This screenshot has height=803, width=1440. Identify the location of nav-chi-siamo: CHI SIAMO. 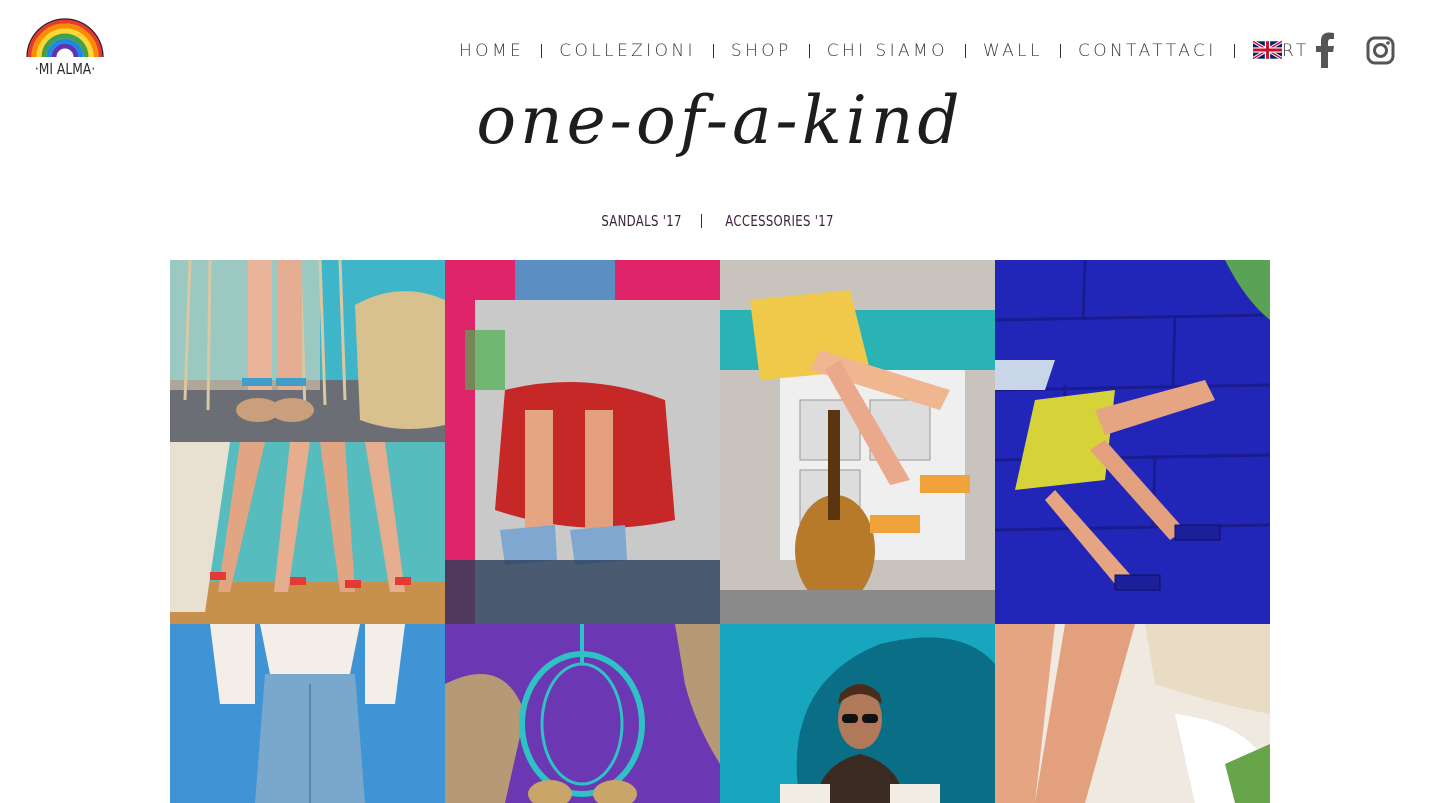
(887, 51).